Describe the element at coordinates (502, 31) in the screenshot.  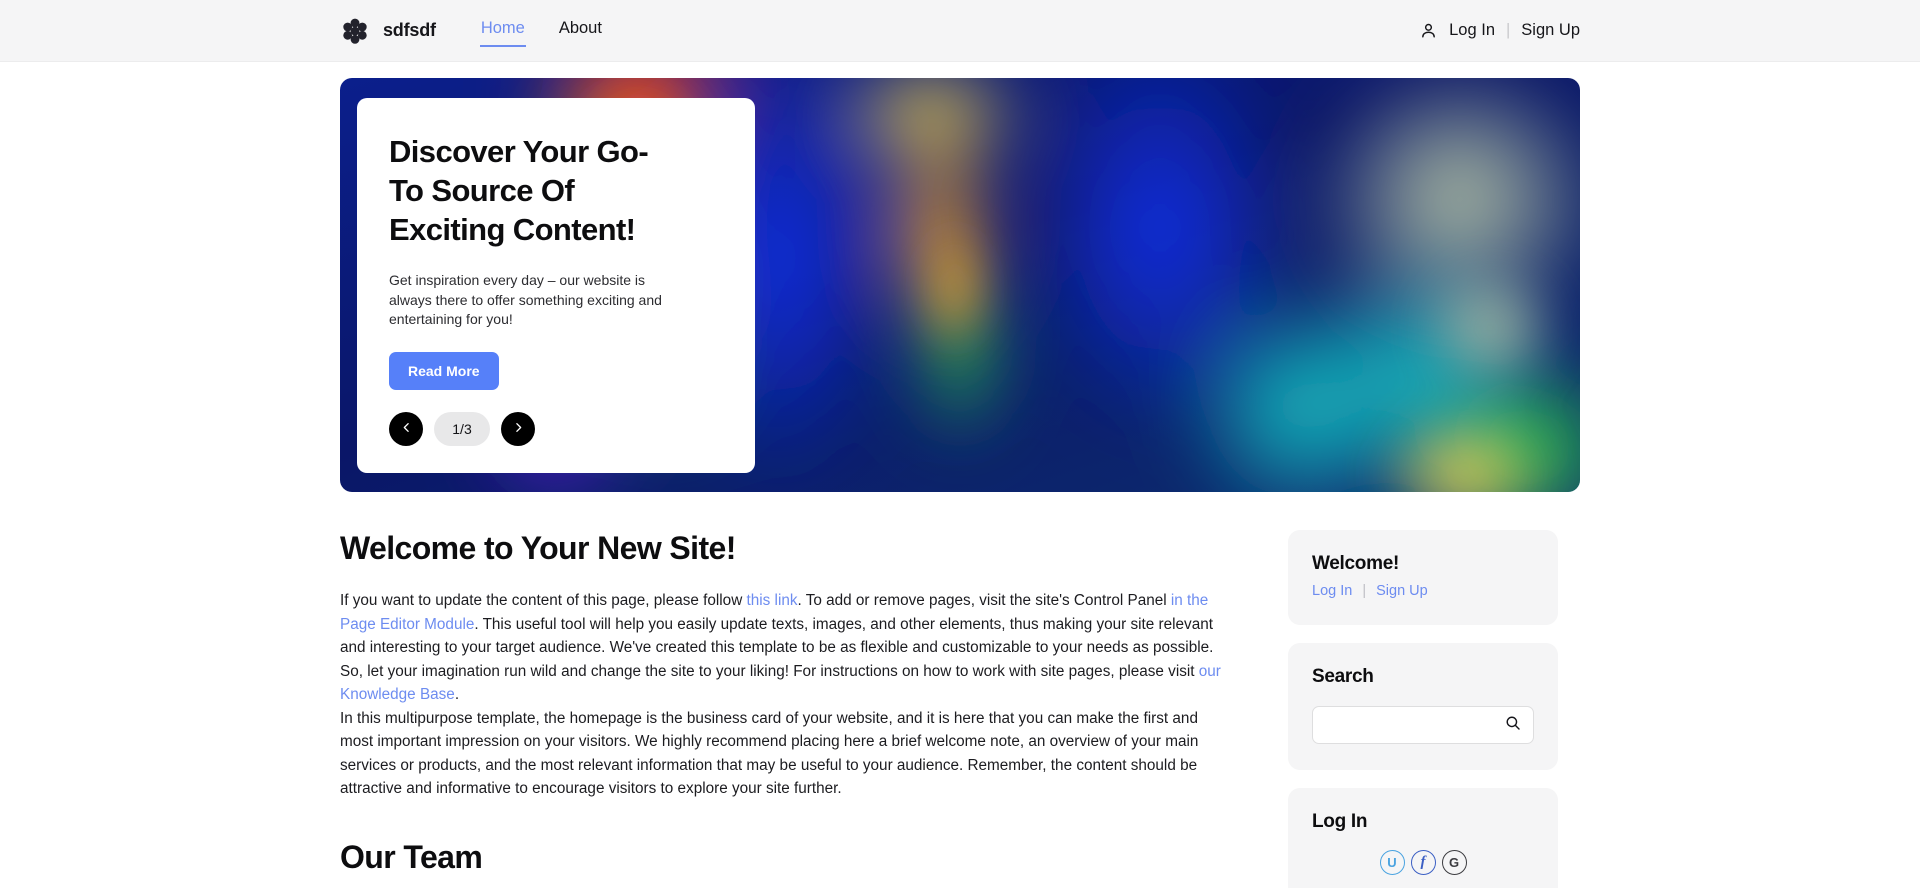
I see `nav-item-home: Home` at that location.